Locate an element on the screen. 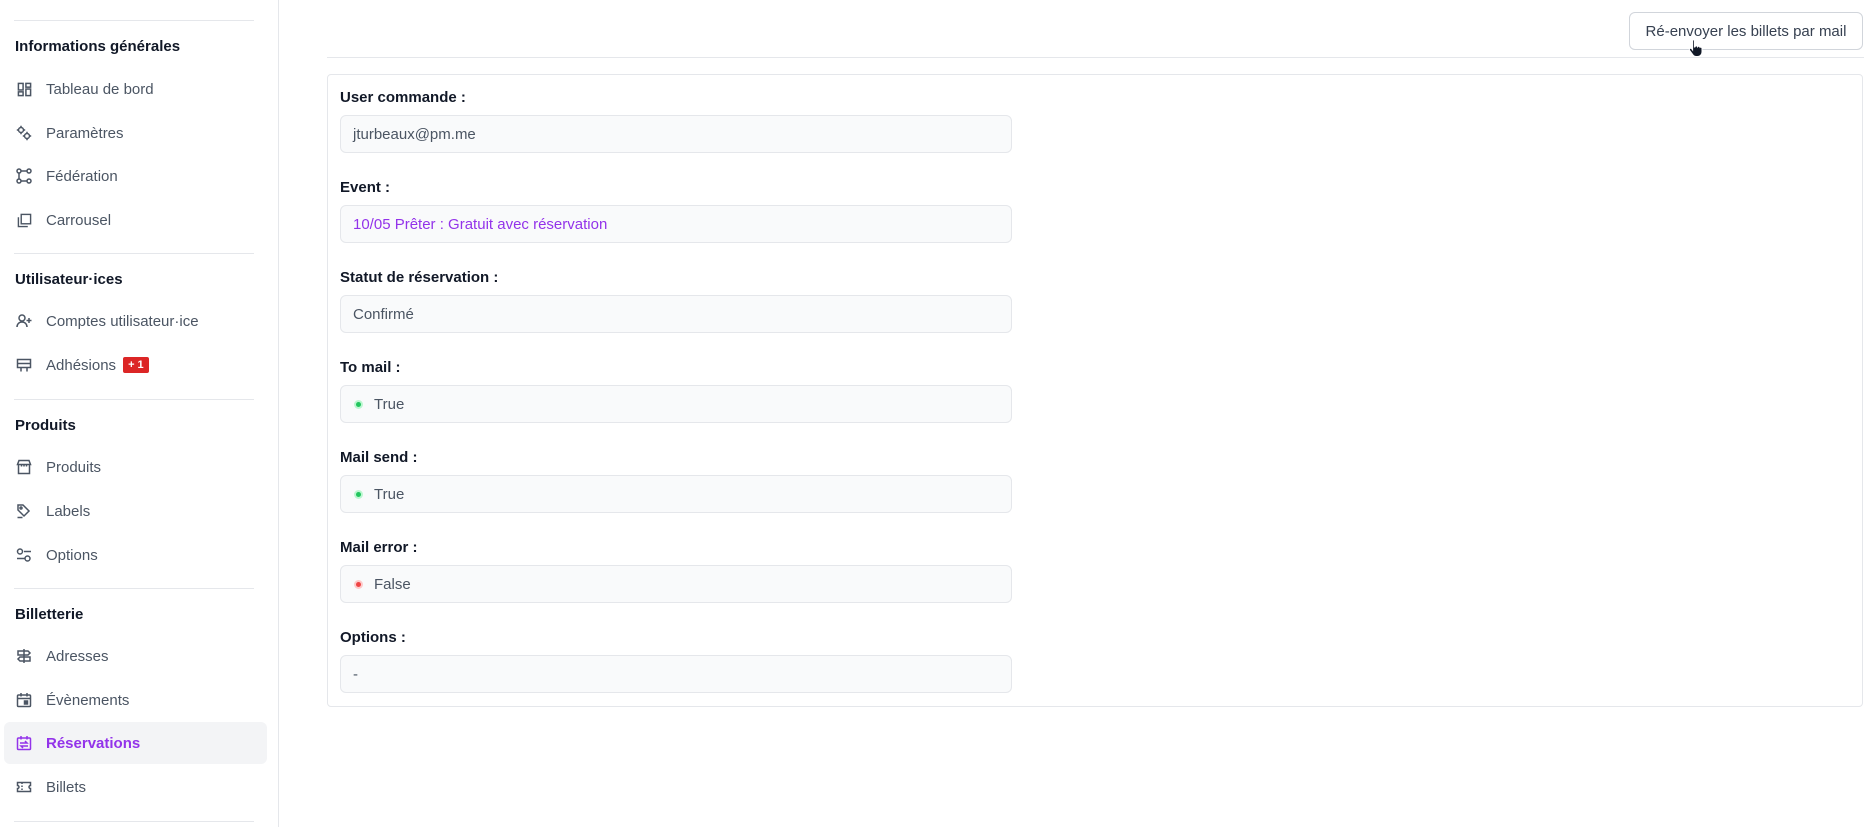 Image resolution: width=1864 pixels, height=827 pixels. mail-send-field-value: True is located at coordinates (389, 494).